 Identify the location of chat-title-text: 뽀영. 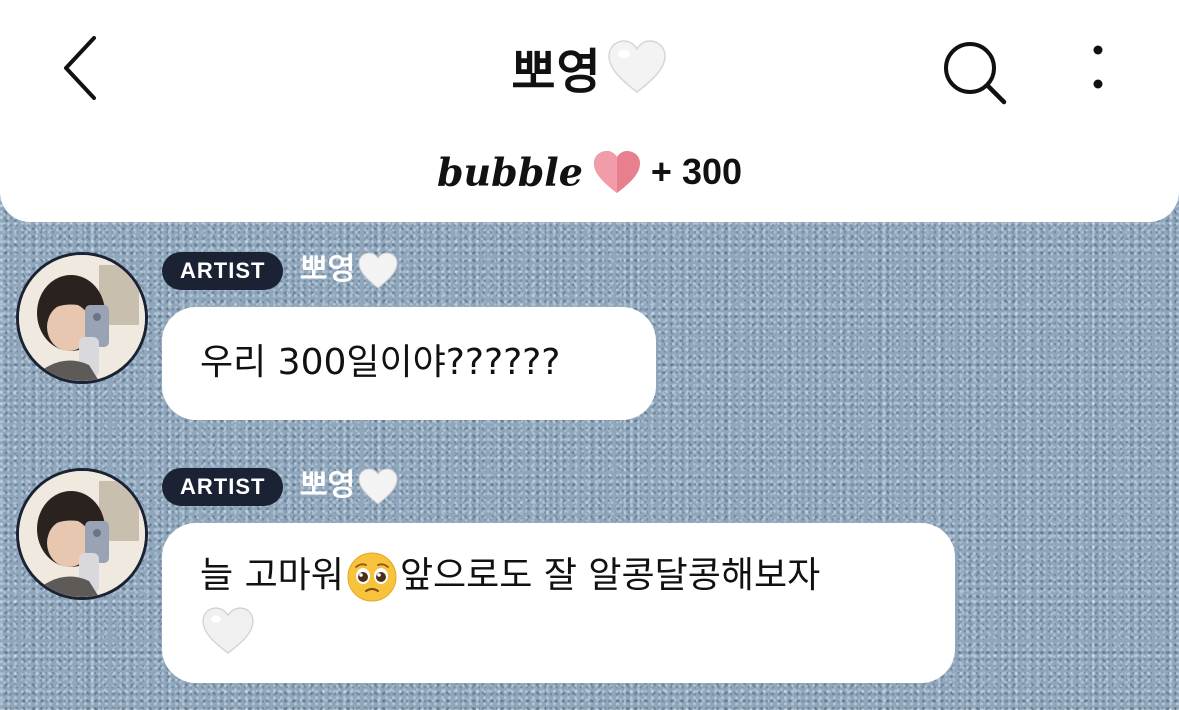
(556, 72).